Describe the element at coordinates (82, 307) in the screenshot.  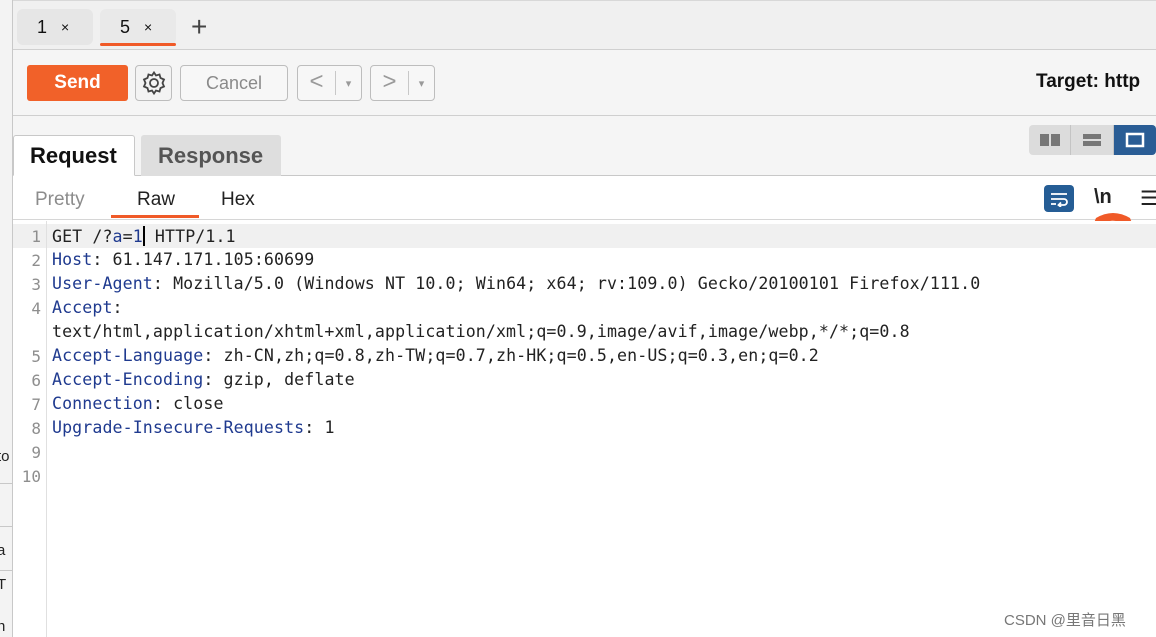
I see `header-name: Accept` at that location.